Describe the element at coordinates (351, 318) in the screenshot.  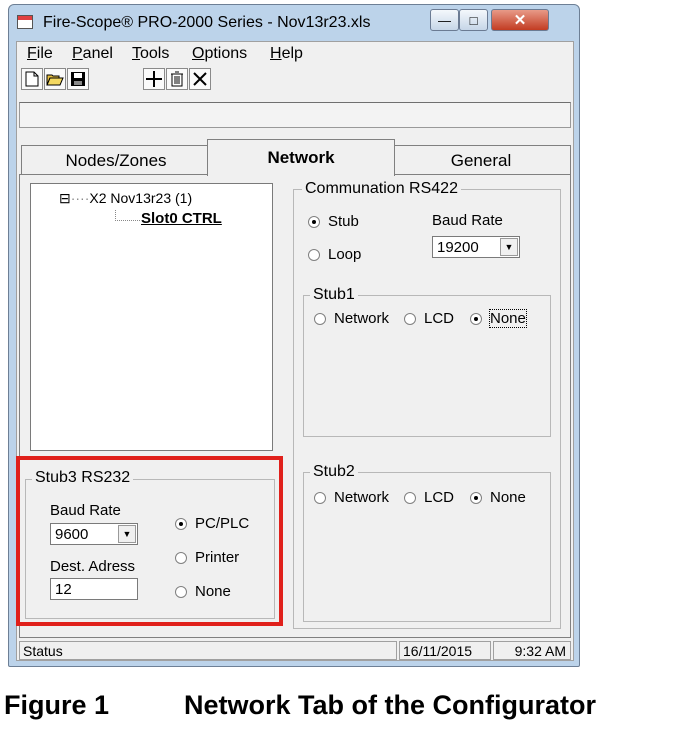
I see `stub1-network-radio: Network` at that location.